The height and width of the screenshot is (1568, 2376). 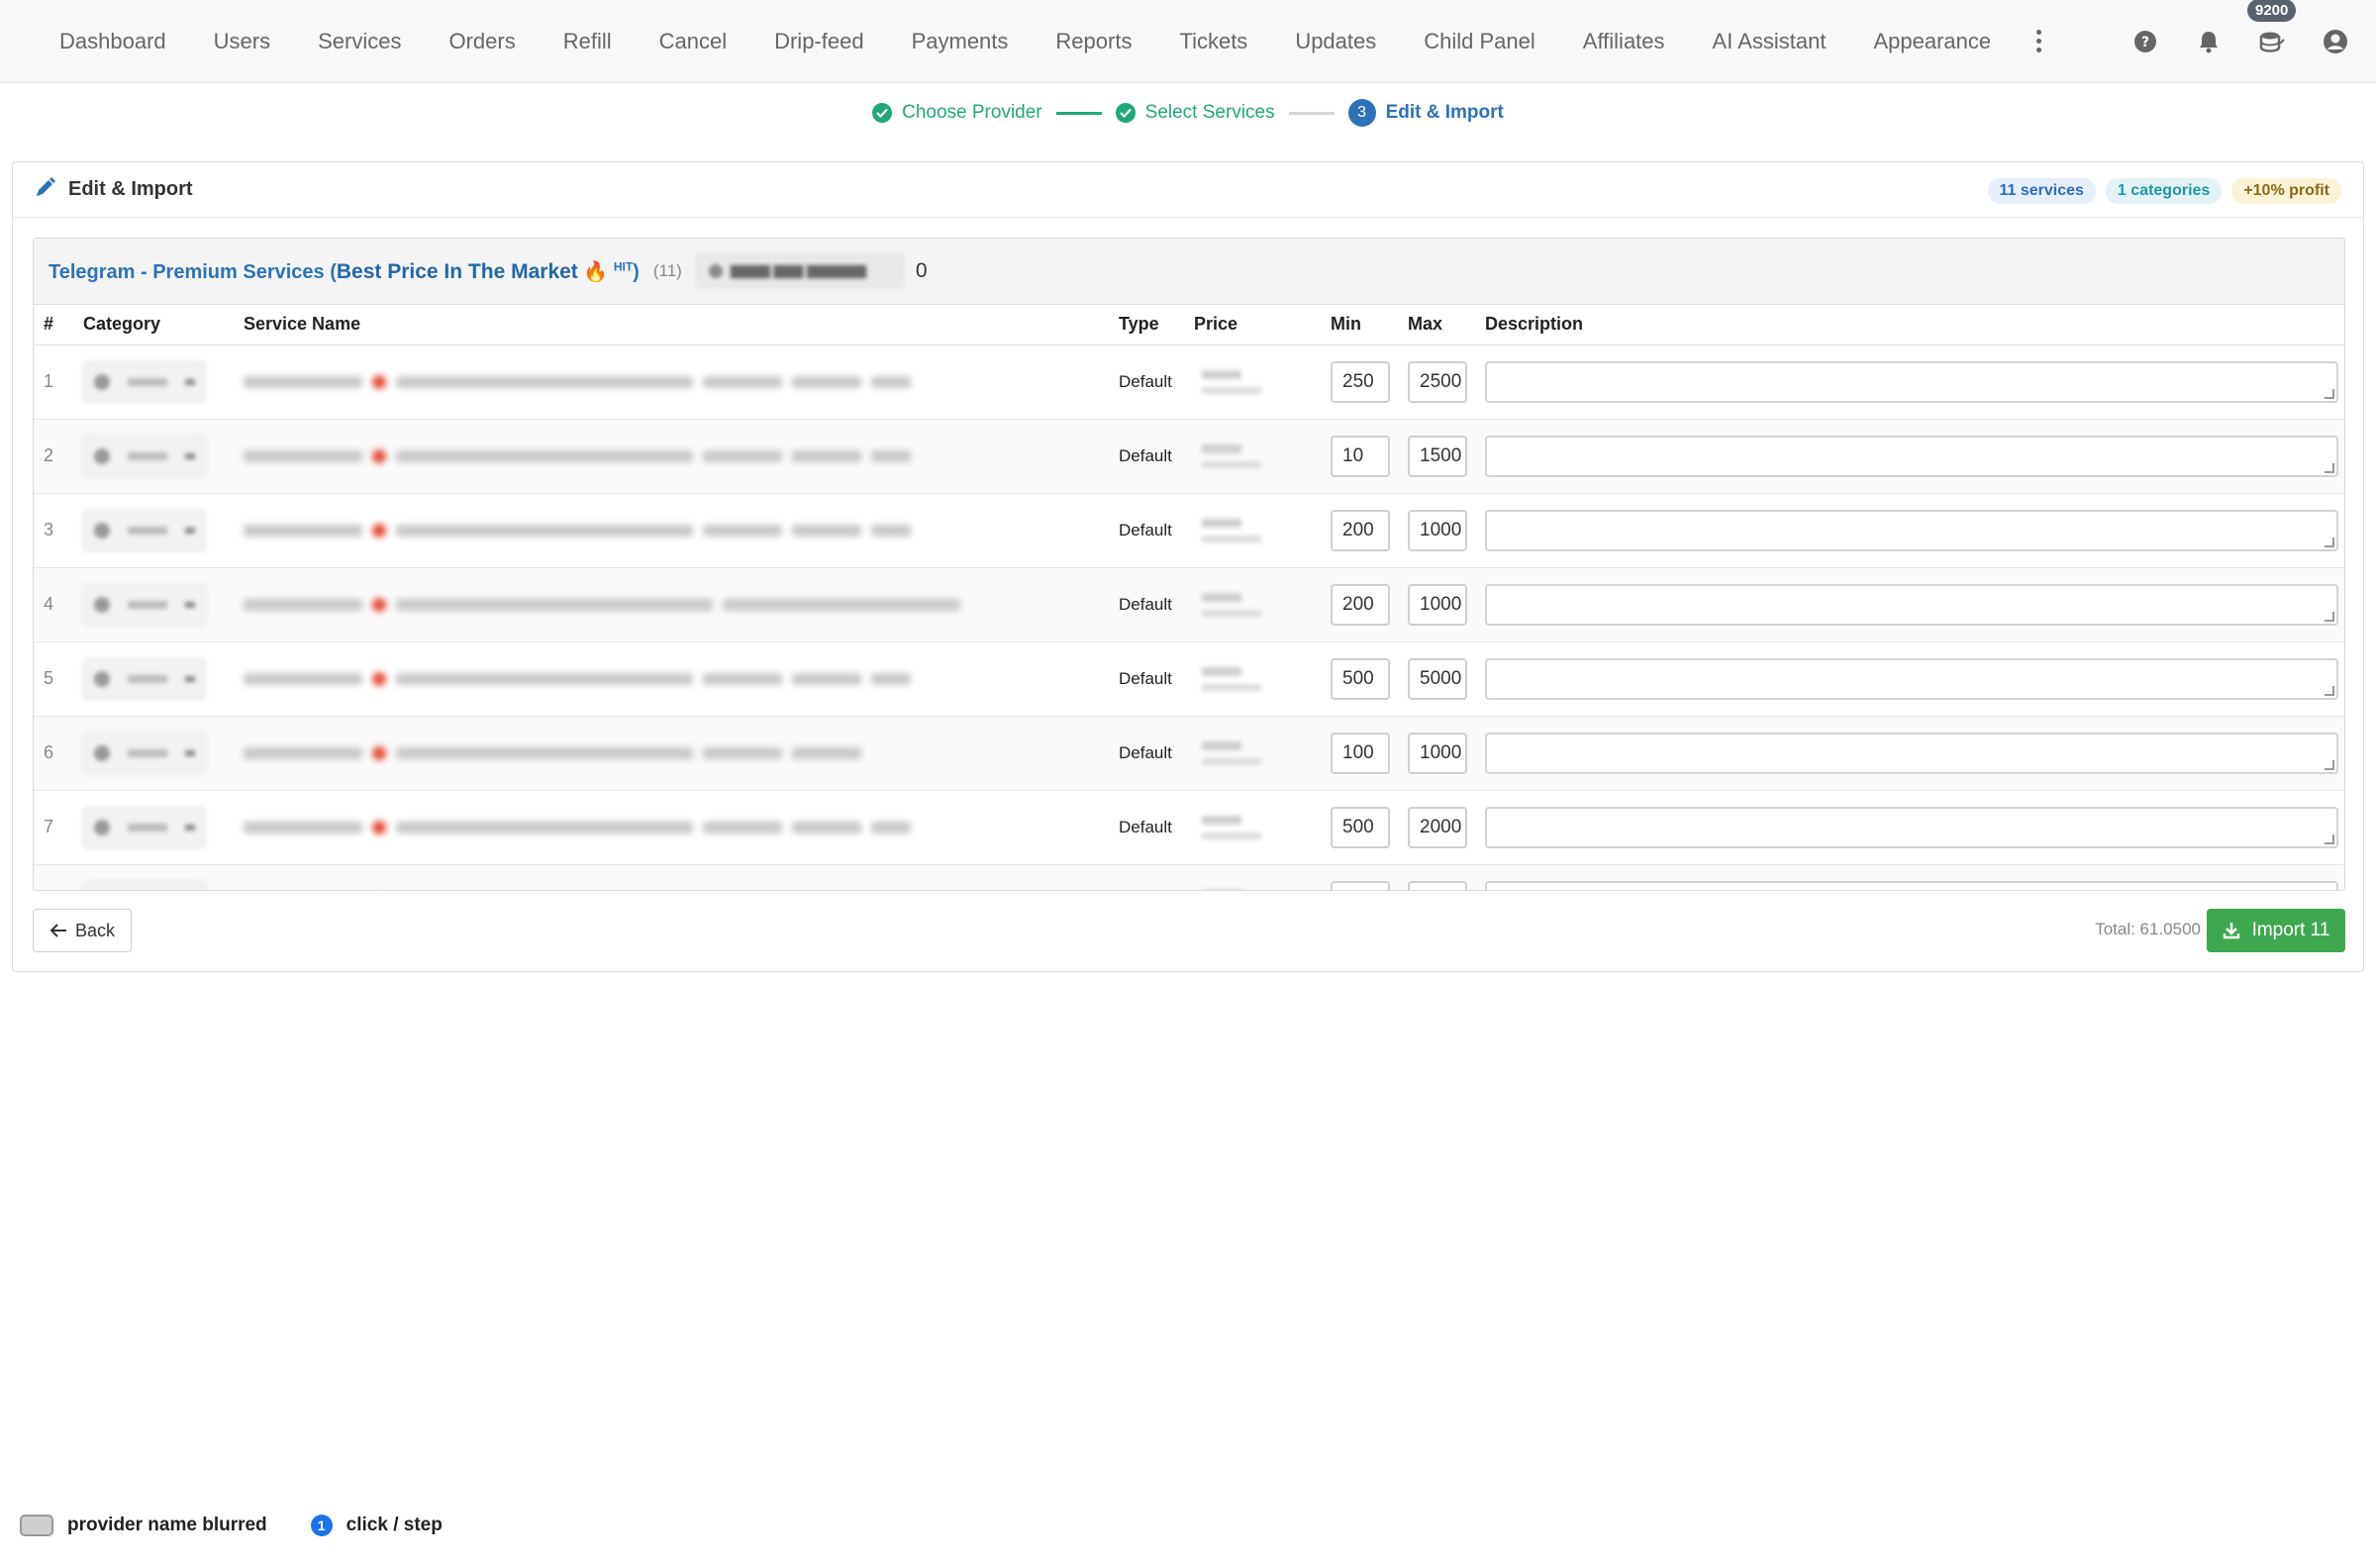 I want to click on step-select-services: Select Services, so click(x=1195, y=113).